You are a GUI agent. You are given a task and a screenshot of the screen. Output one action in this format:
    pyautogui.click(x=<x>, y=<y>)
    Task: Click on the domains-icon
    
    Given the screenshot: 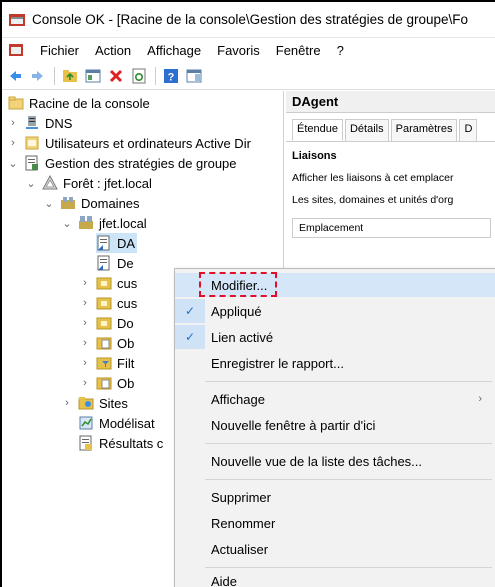 What is the action you would take?
    pyautogui.click(x=68, y=203)
    